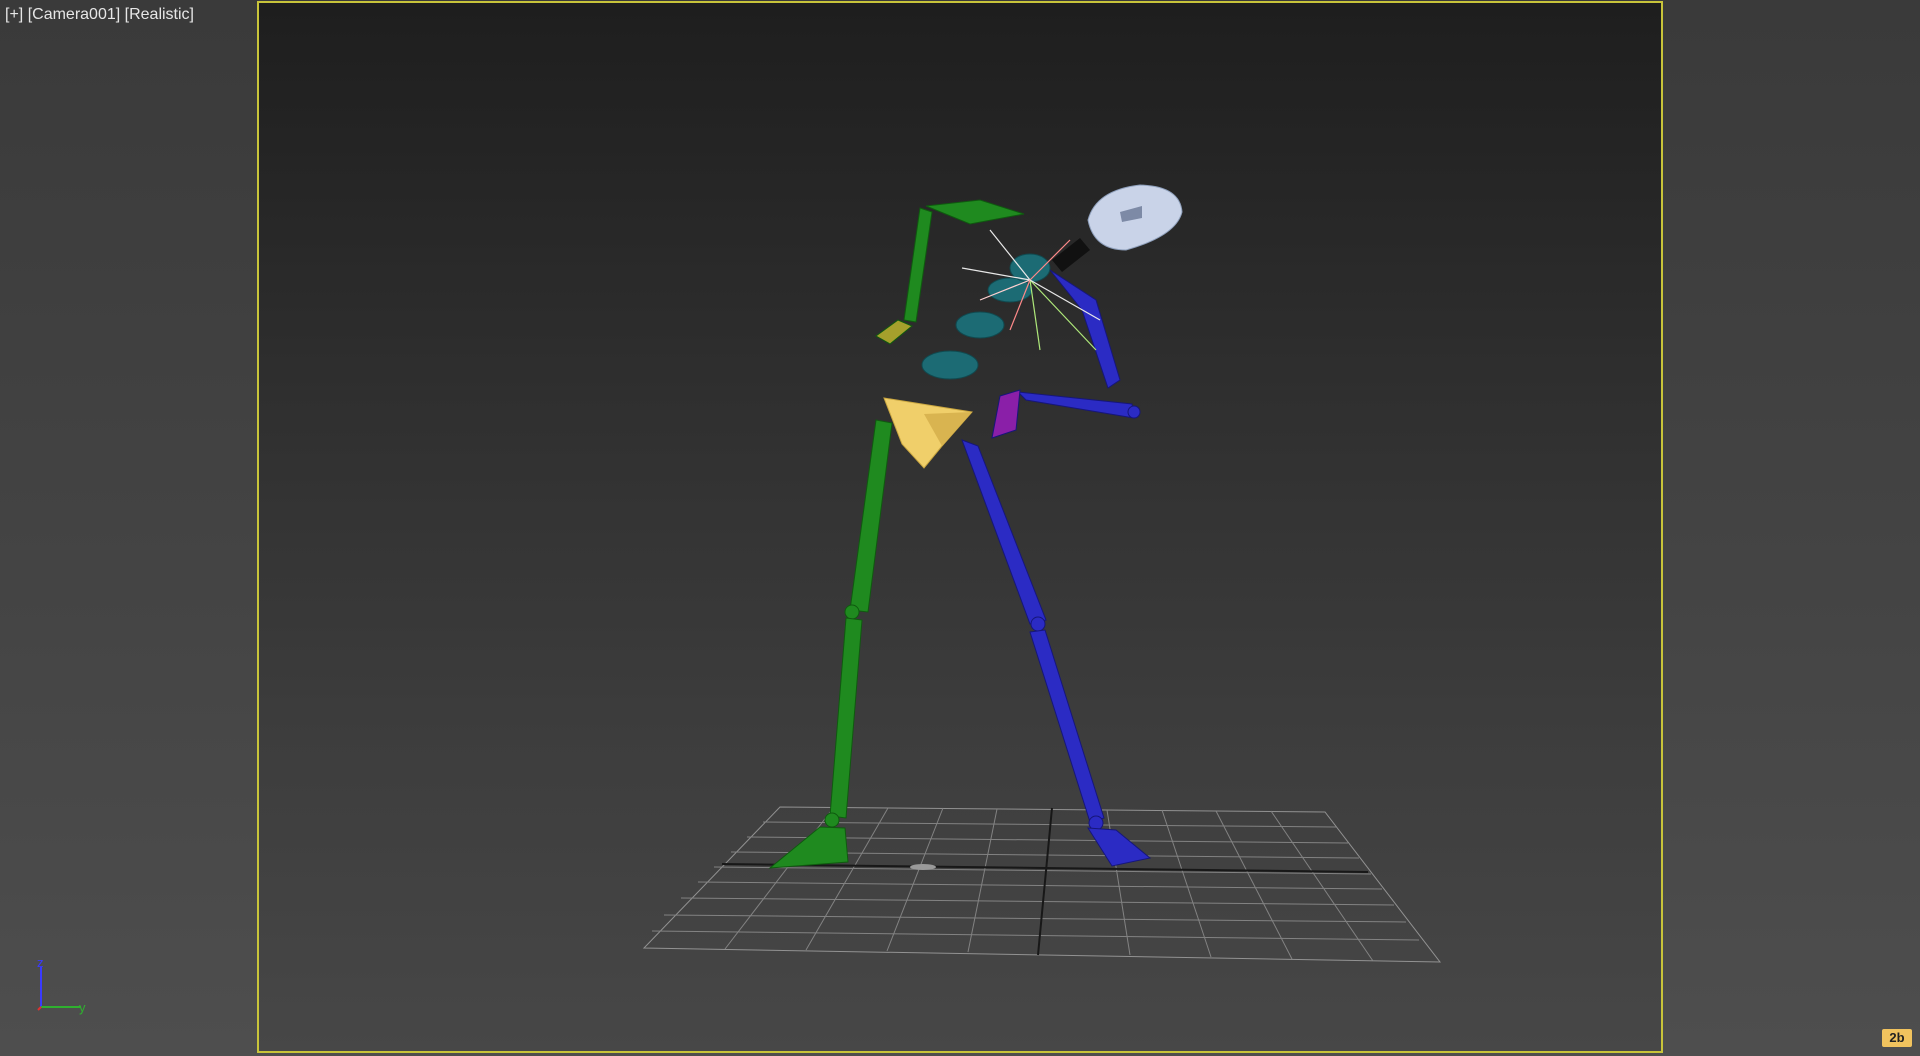 This screenshot has height=1056, width=1920. Describe the element at coordinates (1897, 1038) in the screenshot. I see `badge-2b: 2b` at that location.